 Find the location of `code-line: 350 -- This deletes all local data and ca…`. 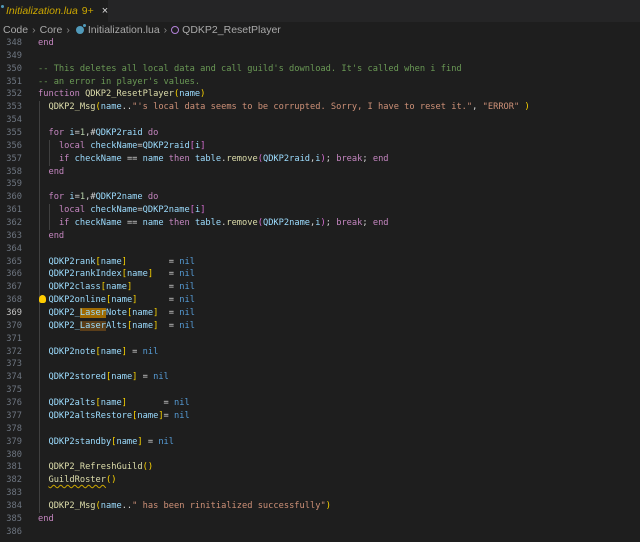

code-line: 350 -- This deletes all local data and ca… is located at coordinates (320, 69).